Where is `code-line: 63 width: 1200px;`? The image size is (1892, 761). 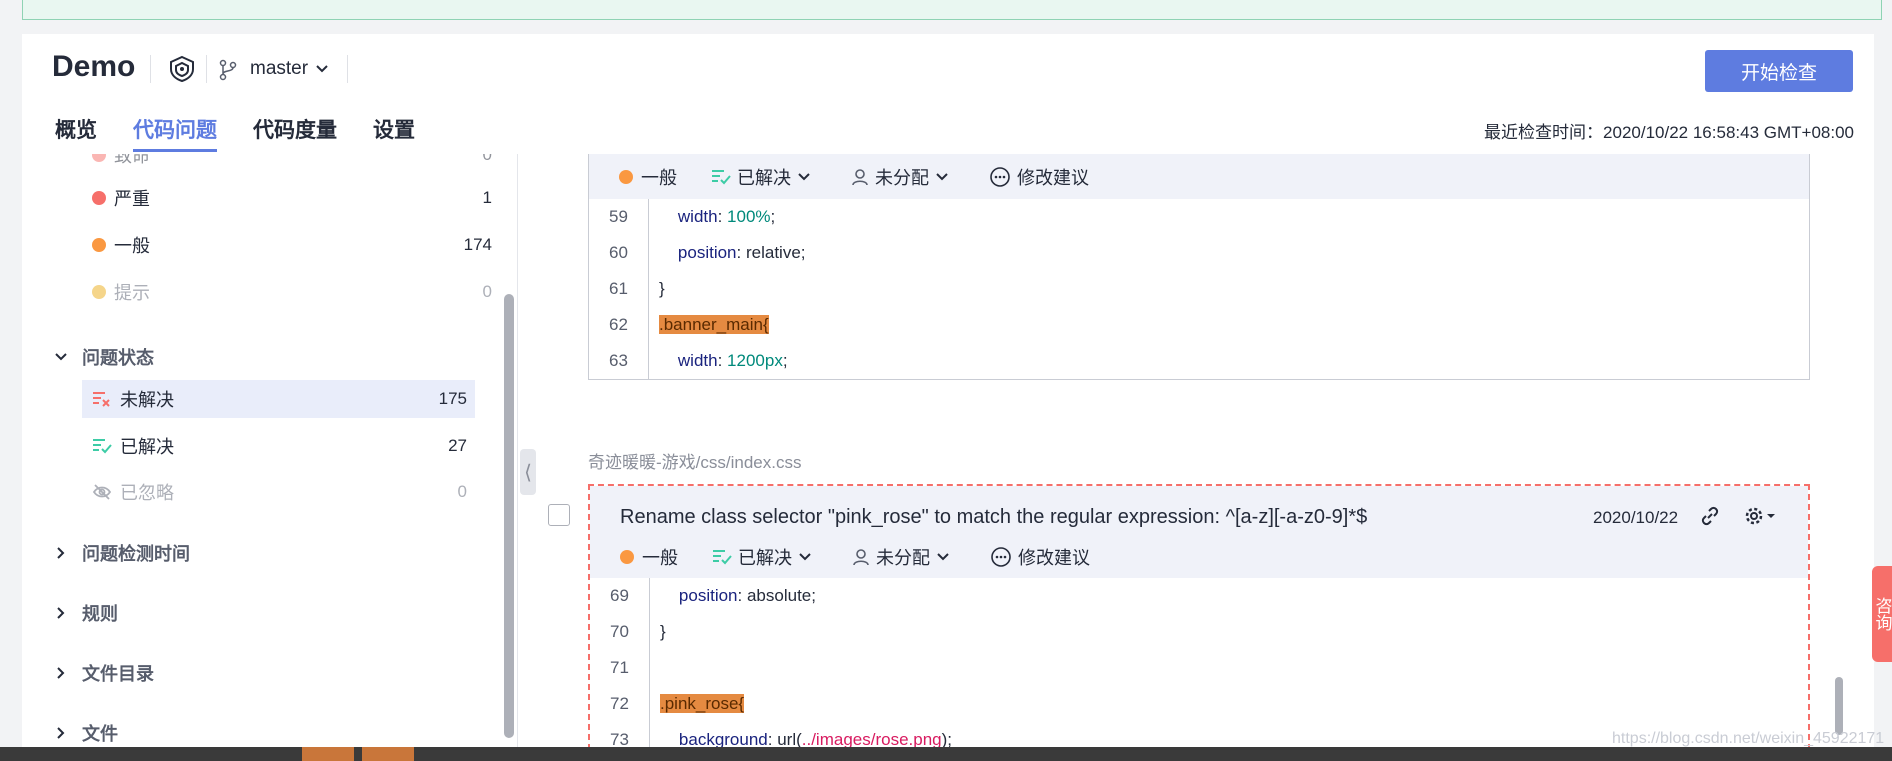
code-line: 63 width: 1200px; is located at coordinates (1199, 361).